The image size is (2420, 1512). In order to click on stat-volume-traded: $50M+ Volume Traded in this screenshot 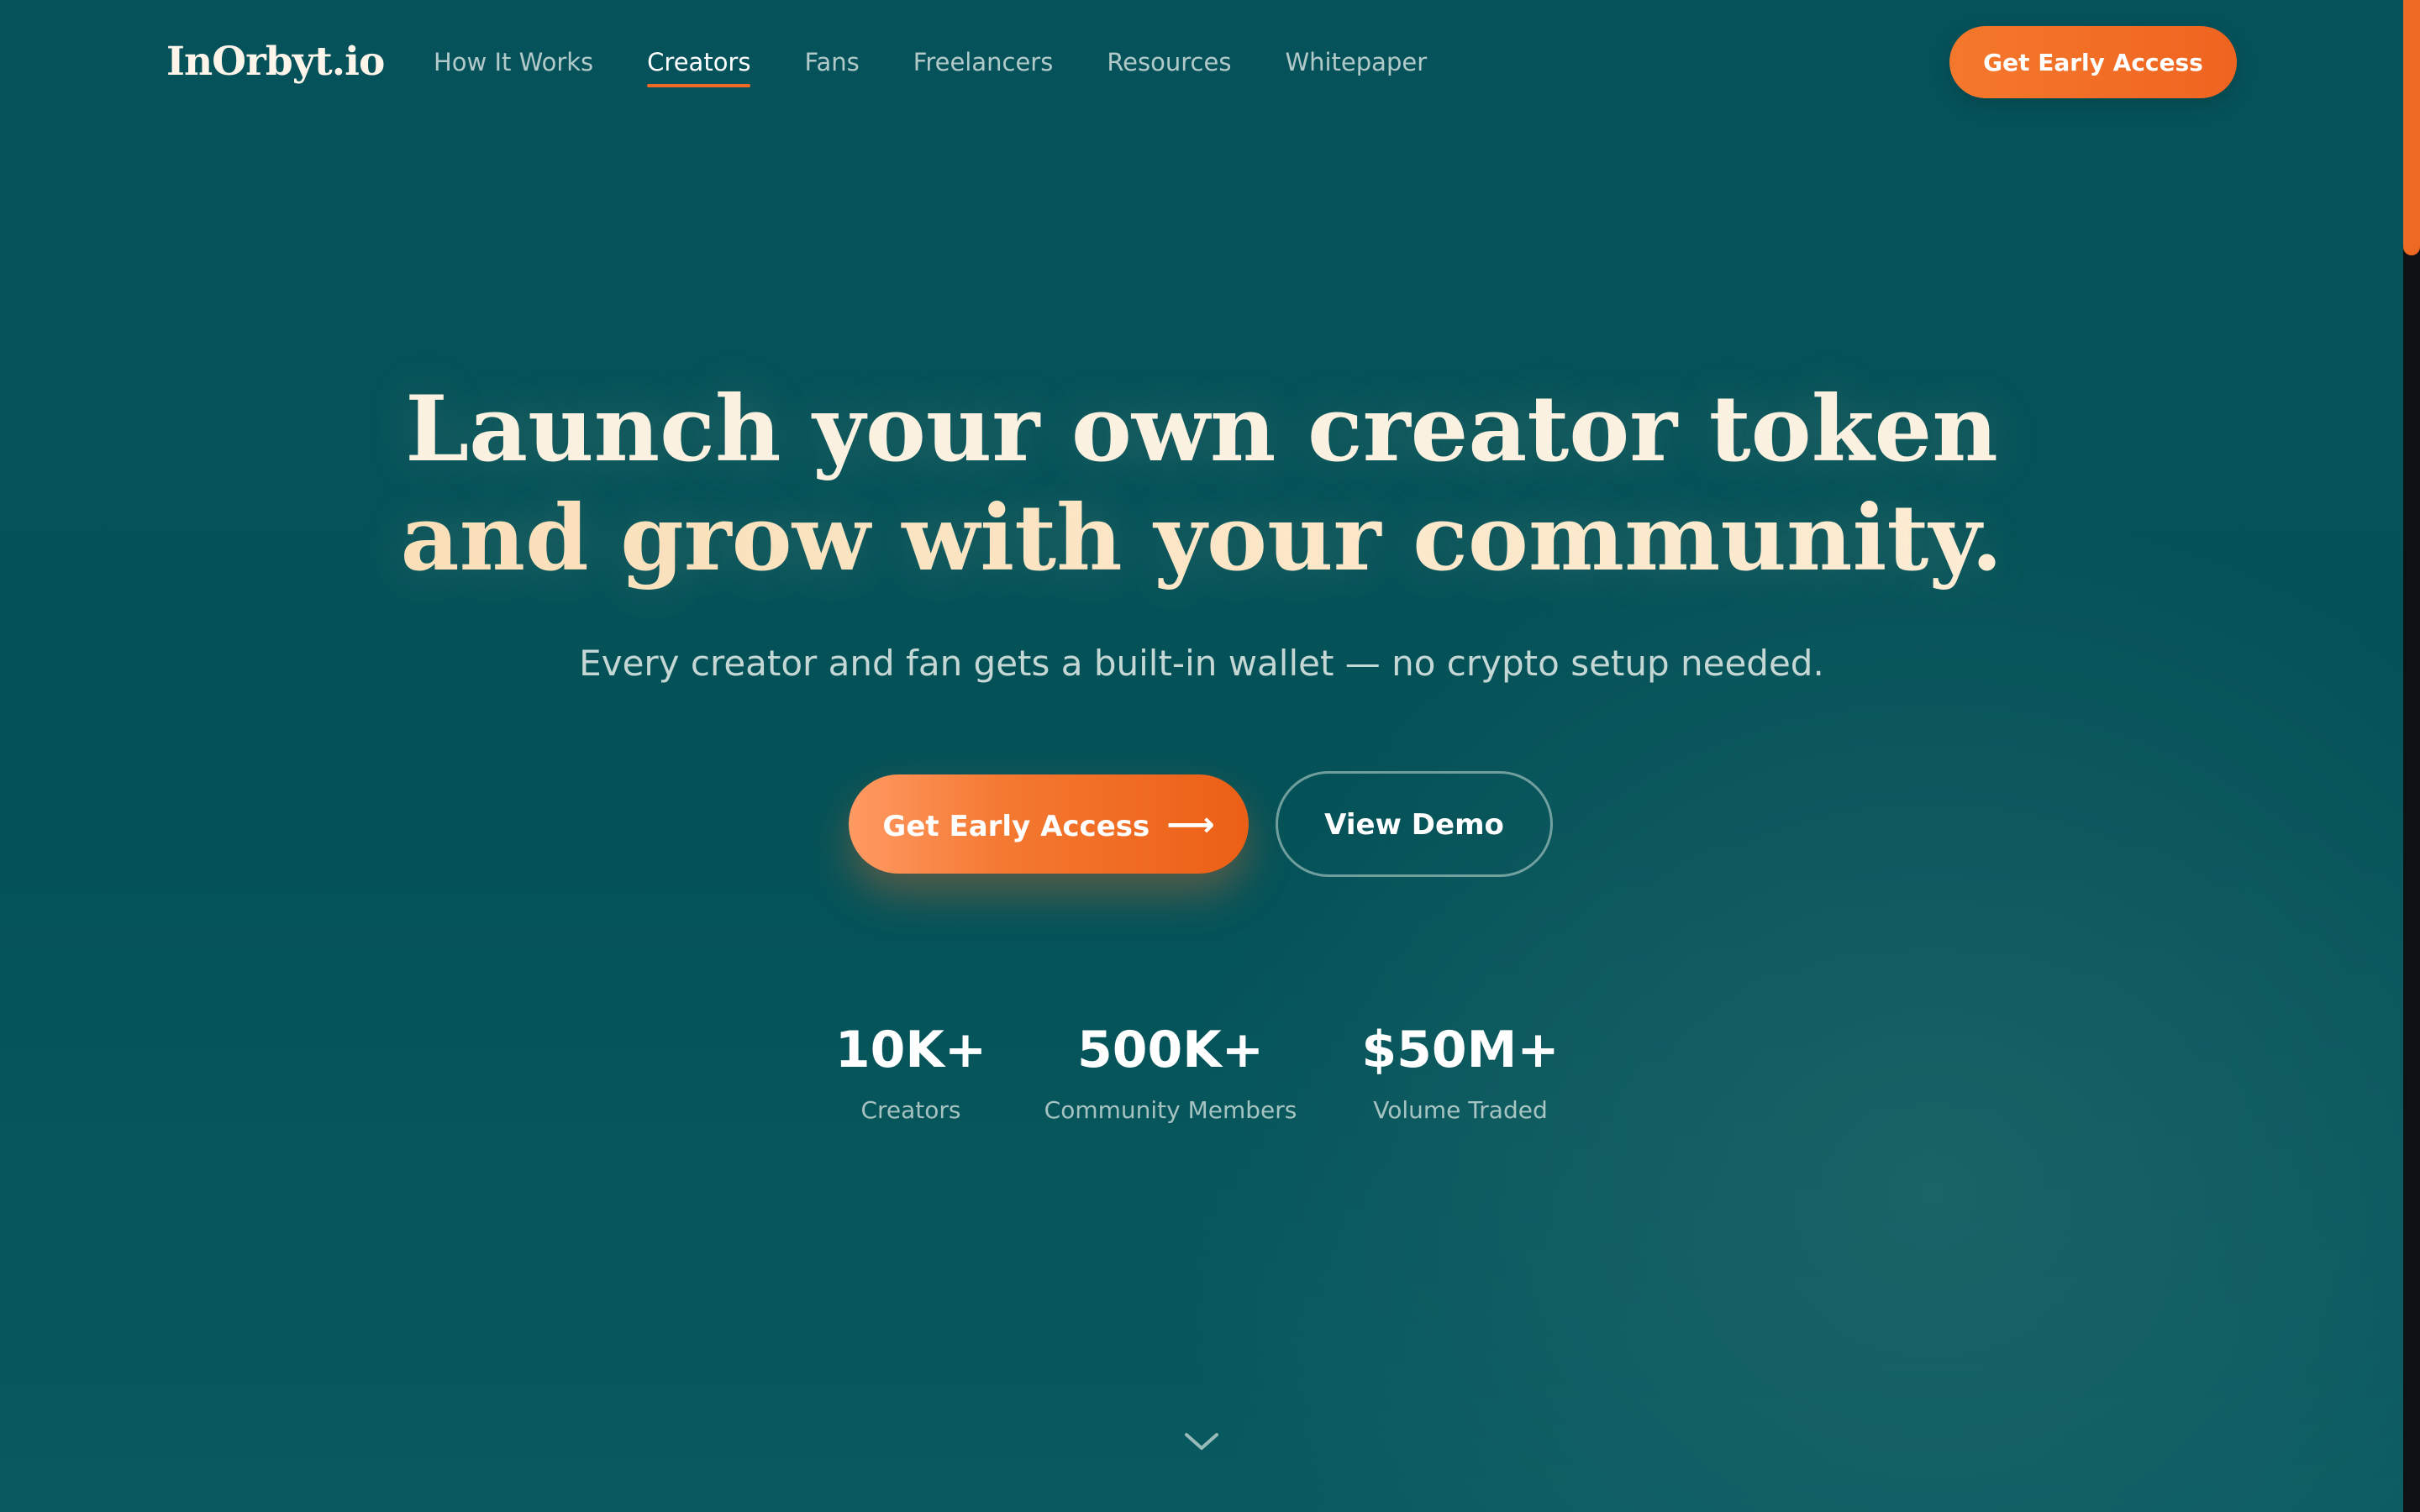, I will do `click(1460, 1071)`.